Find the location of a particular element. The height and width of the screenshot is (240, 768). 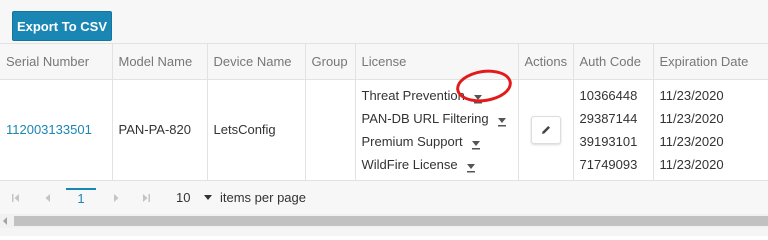

license-item: WildFire License is located at coordinates (437, 164).